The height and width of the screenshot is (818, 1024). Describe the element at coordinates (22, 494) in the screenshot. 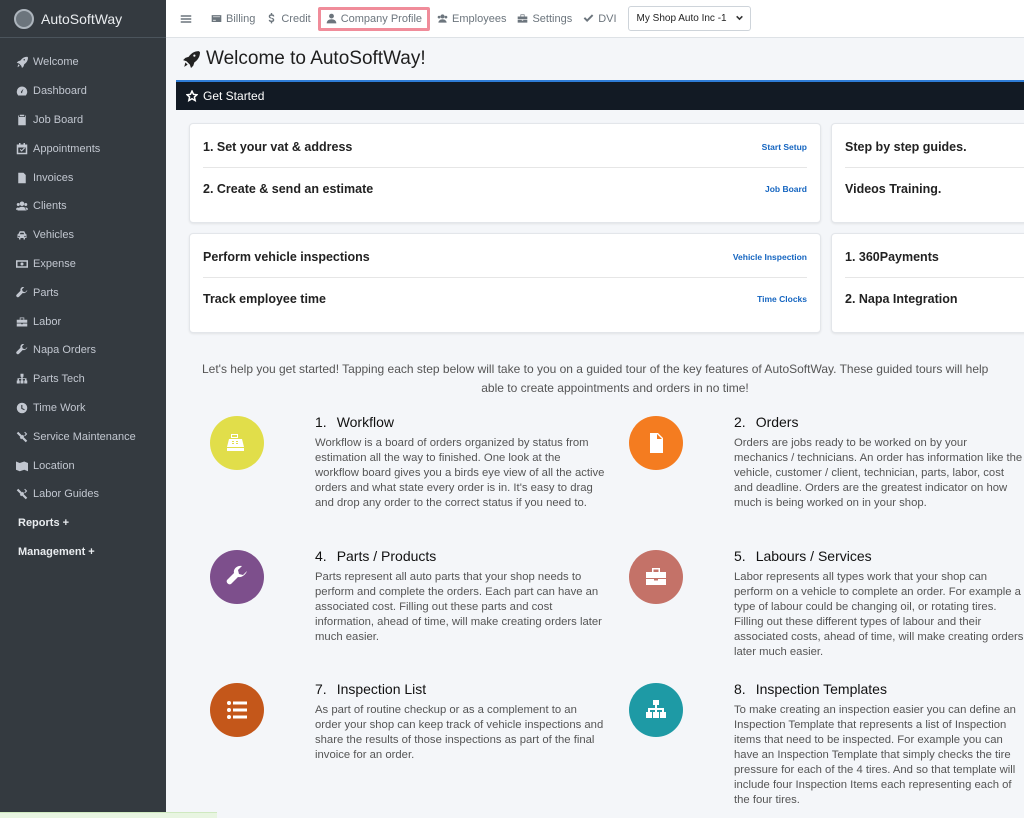

I see `tools-icon` at that location.